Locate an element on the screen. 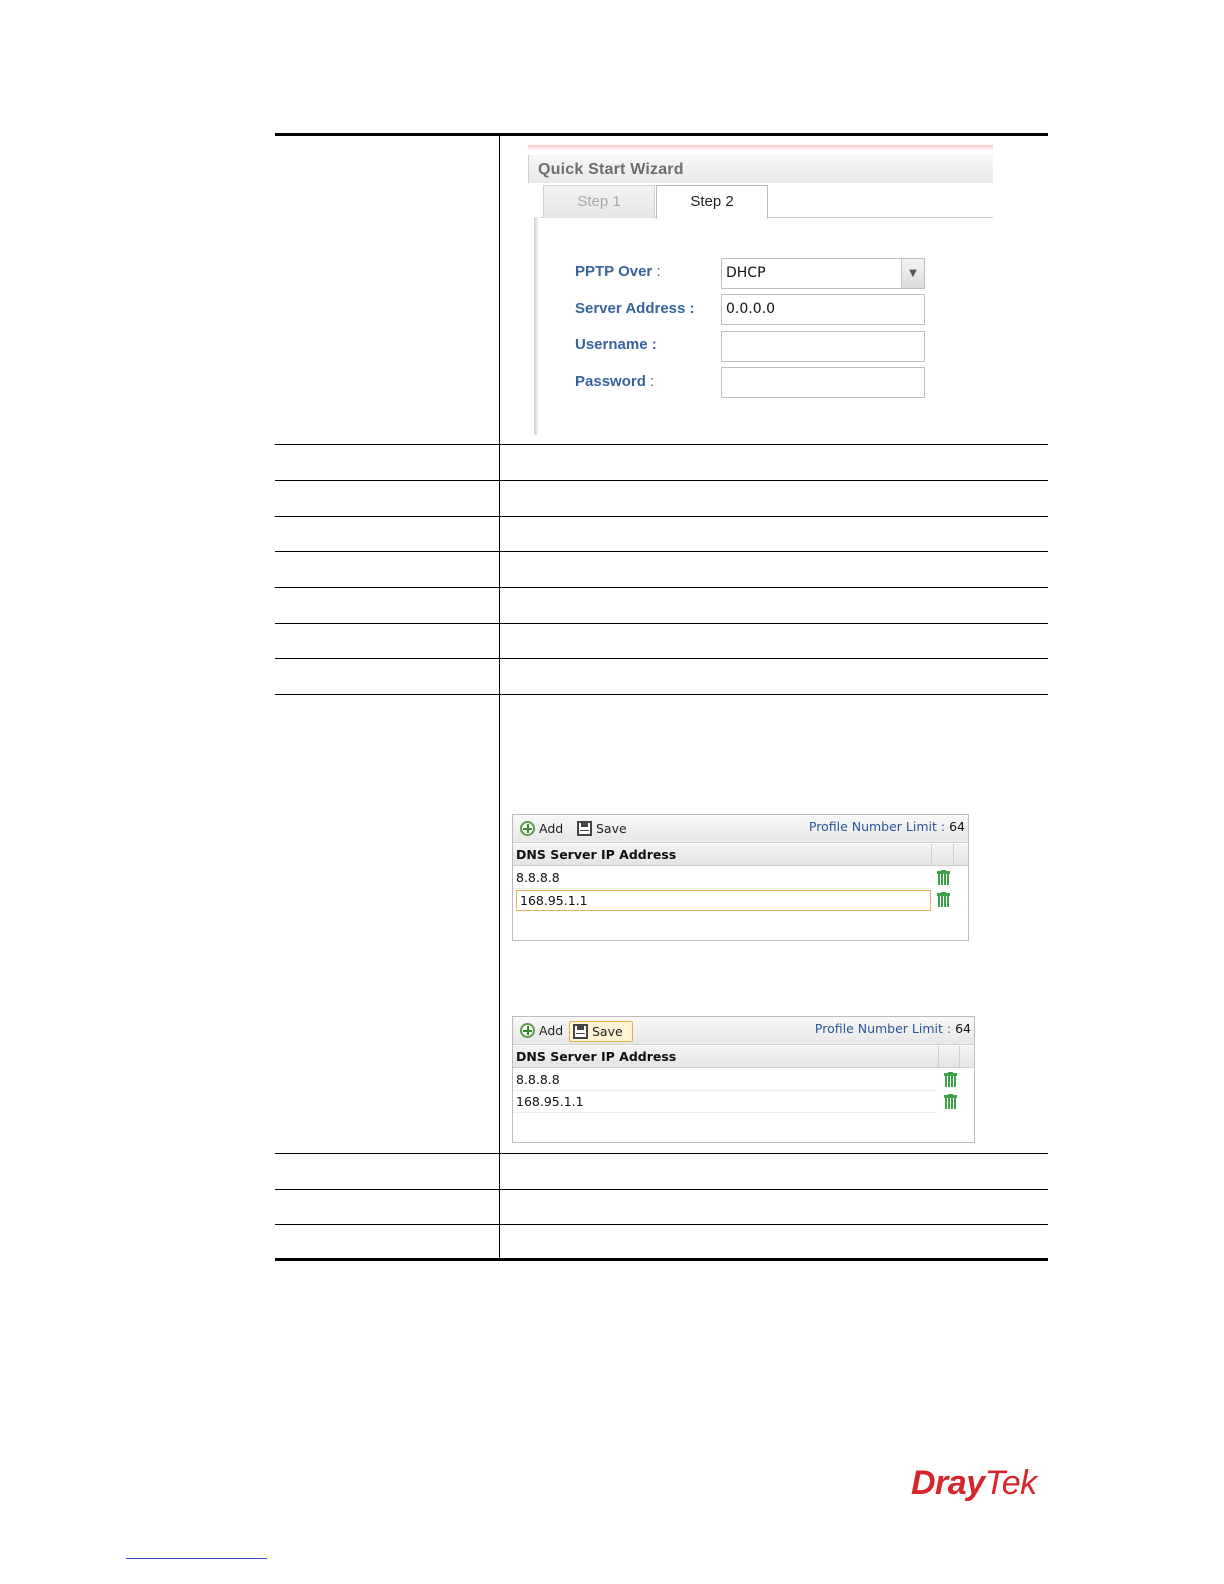 Image resolution: width=1224 pixels, height=1584 pixels. server-address-label: Server Address : is located at coordinates (635, 308).